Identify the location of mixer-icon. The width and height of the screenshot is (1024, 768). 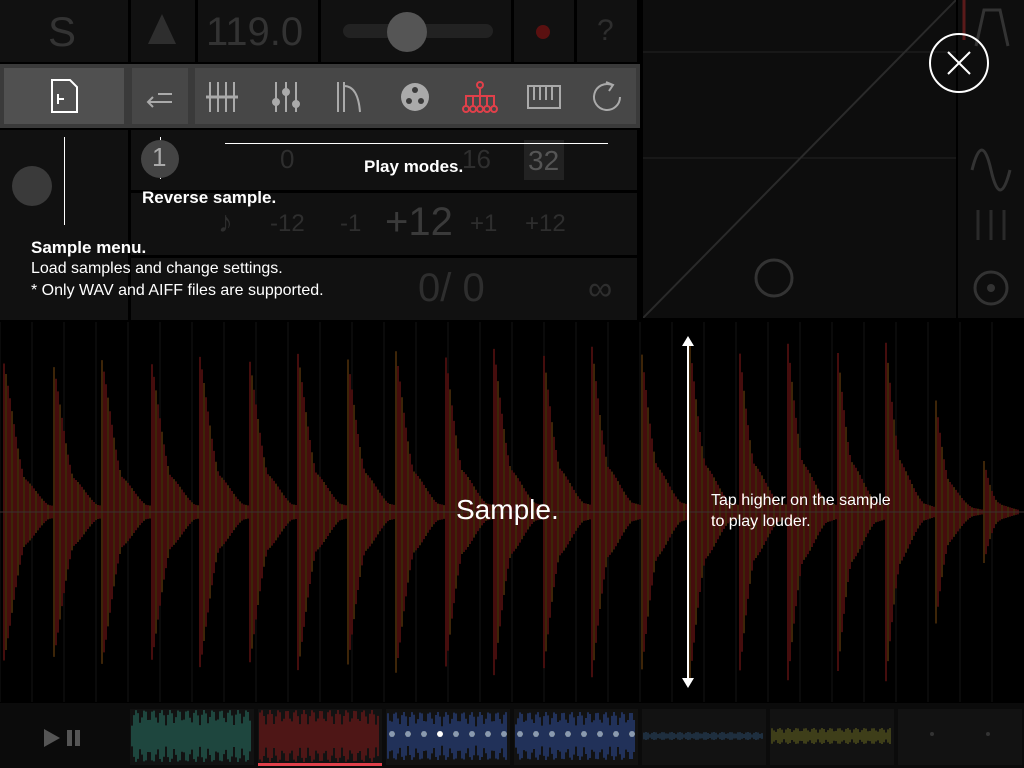
(286, 97).